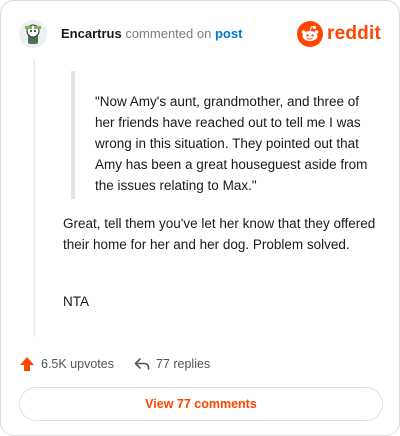  I want to click on thread-line, so click(34, 198).